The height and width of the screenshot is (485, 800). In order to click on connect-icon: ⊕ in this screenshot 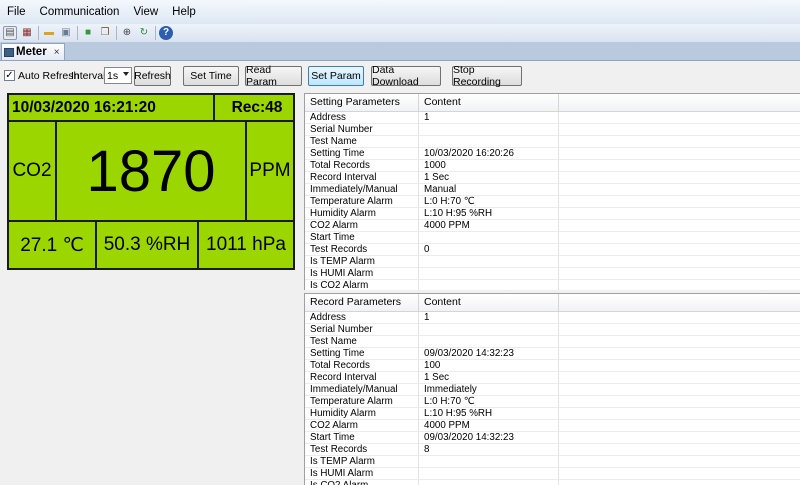, I will do `click(127, 33)`.